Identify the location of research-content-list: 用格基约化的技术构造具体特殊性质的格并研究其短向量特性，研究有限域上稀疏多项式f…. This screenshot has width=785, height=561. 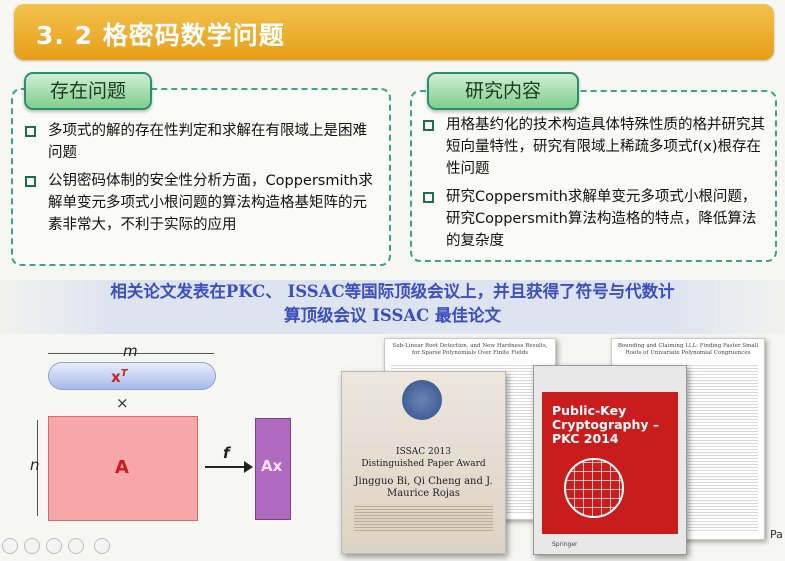
(593, 186).